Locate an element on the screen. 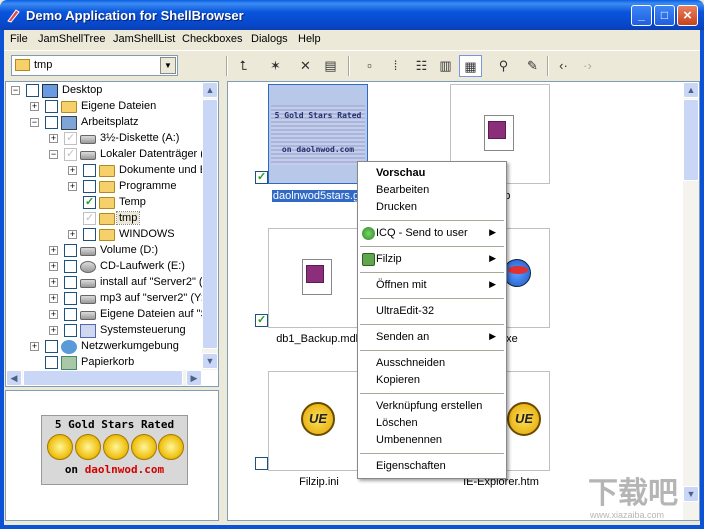 This screenshot has width=704, height=529. tree-item-desktop: − Desktop is located at coordinates (106, 91).